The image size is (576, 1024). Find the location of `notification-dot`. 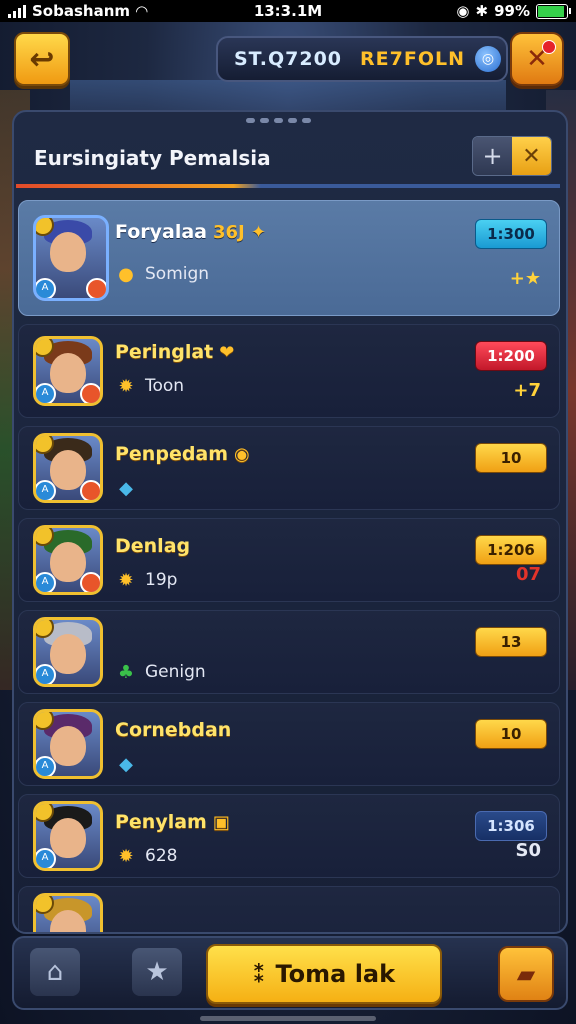

notification-dot is located at coordinates (549, 47).